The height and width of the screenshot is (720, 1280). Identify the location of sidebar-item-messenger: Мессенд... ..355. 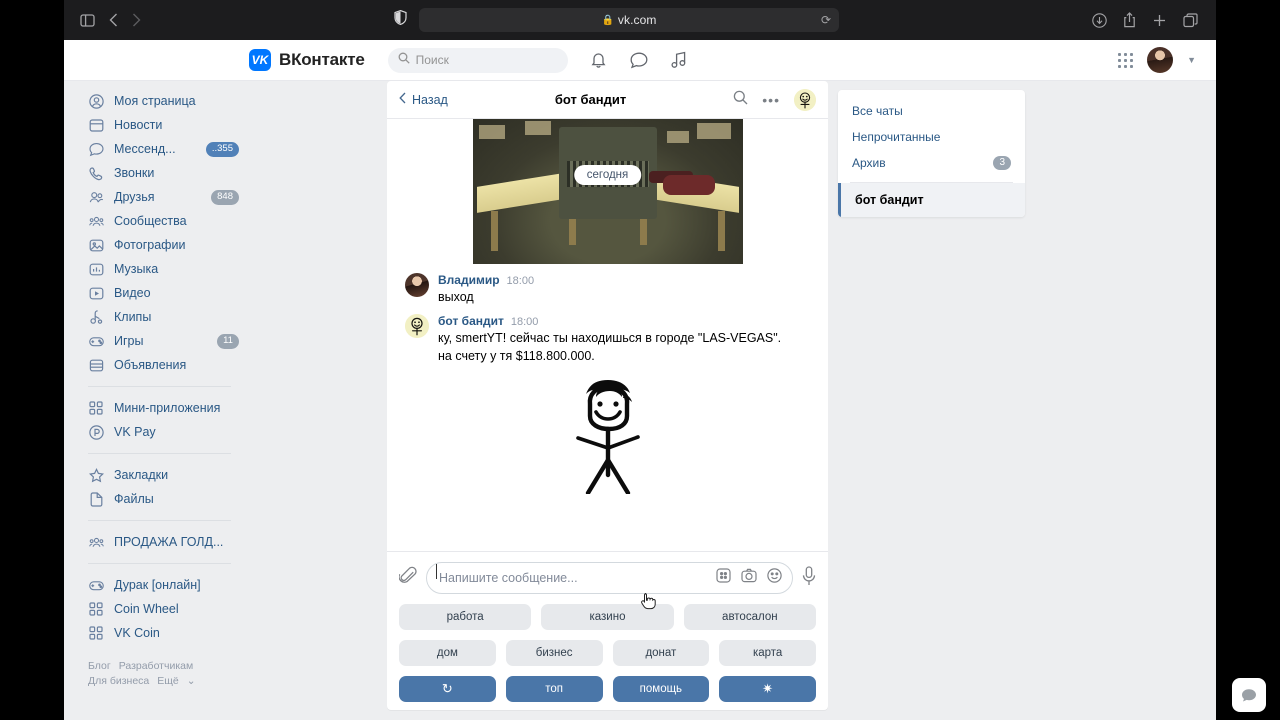
(168, 149).